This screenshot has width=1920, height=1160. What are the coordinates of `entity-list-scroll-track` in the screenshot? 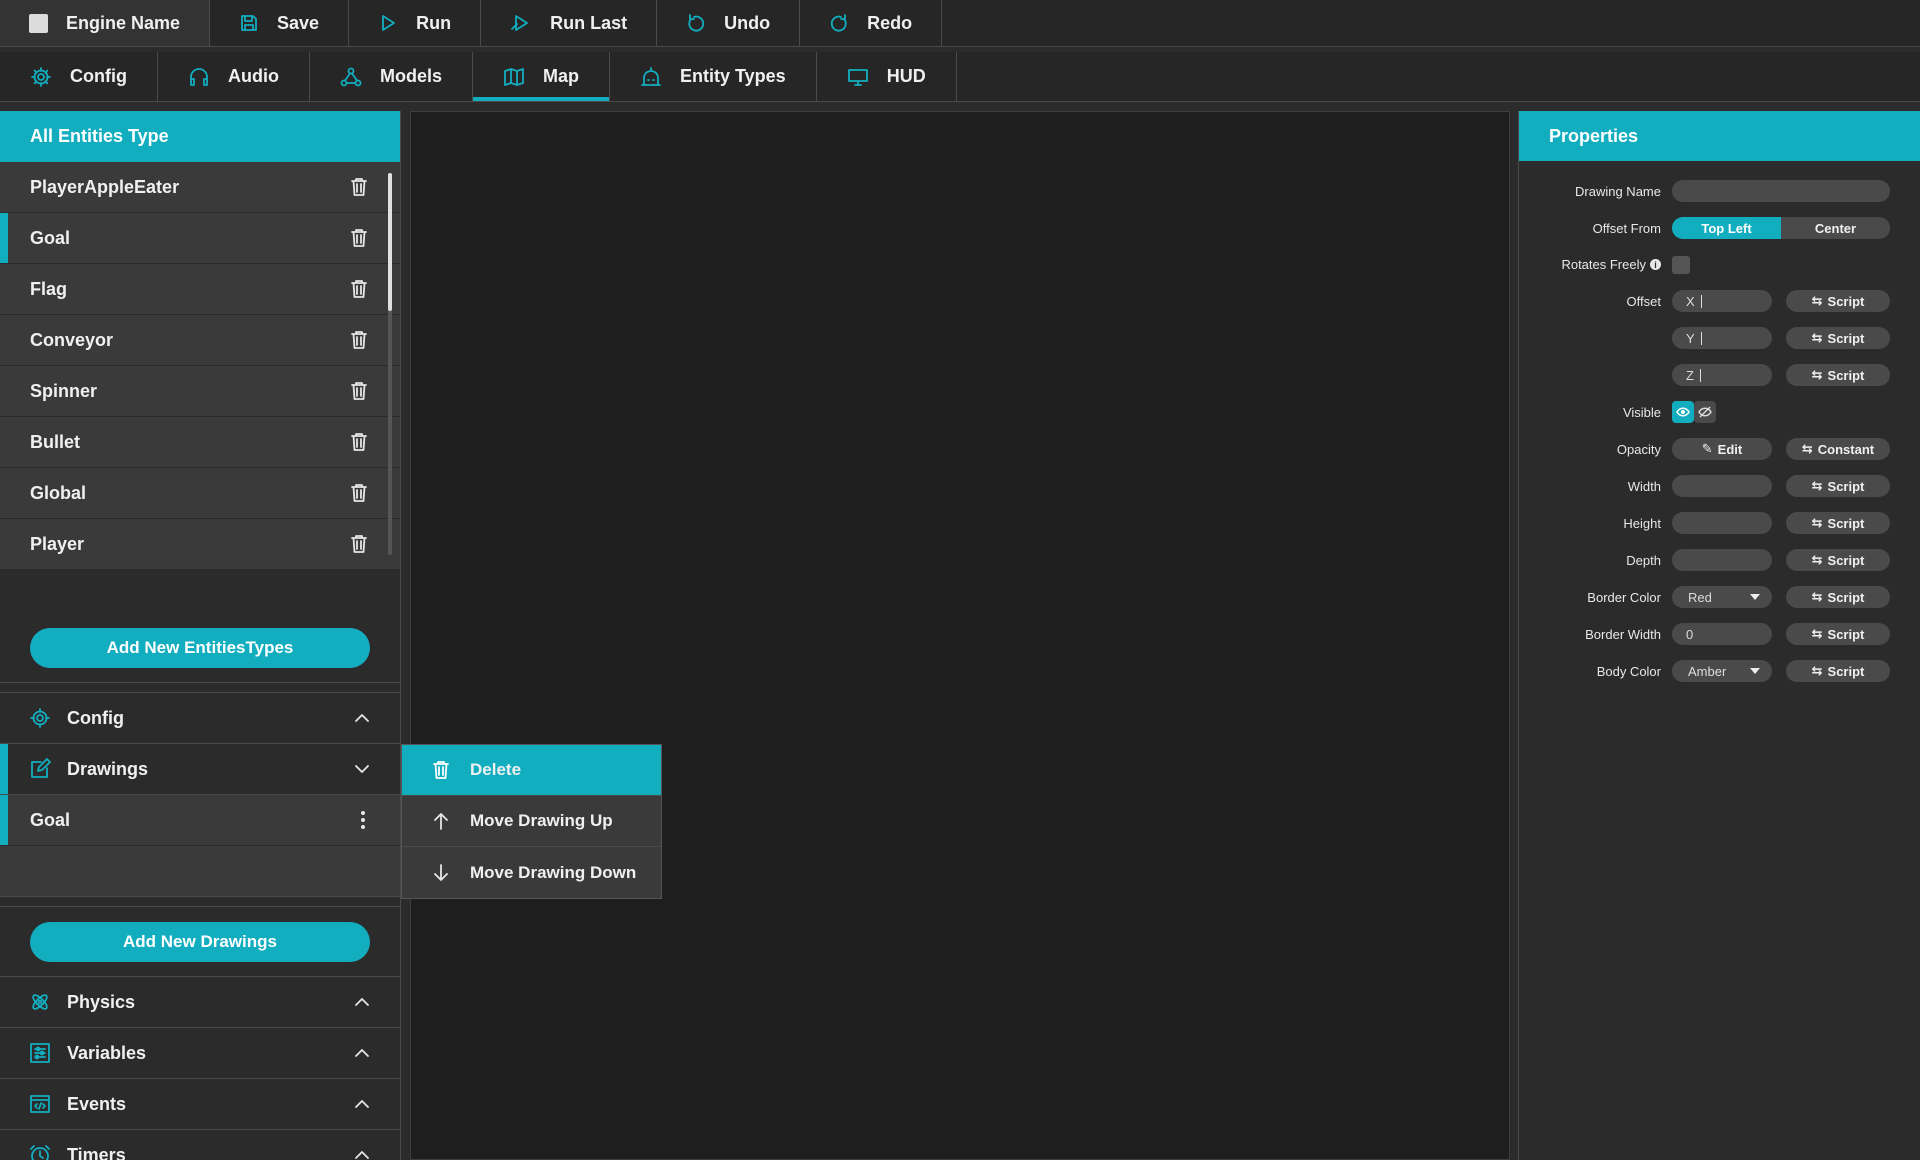 It's located at (390, 432).